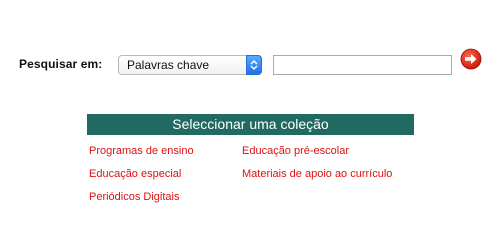 This screenshot has width=500, height=240. What do you see at coordinates (135, 174) in the screenshot?
I see `collection-link-educacao-especial: Educação especial` at bounding box center [135, 174].